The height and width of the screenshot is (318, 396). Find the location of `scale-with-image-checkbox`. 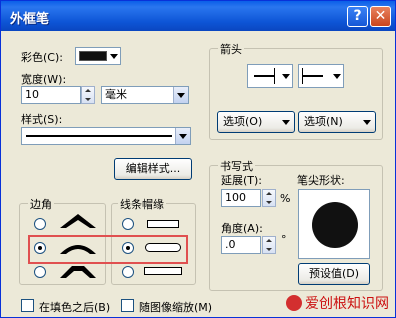

scale-with-image-checkbox is located at coordinates (127, 305).